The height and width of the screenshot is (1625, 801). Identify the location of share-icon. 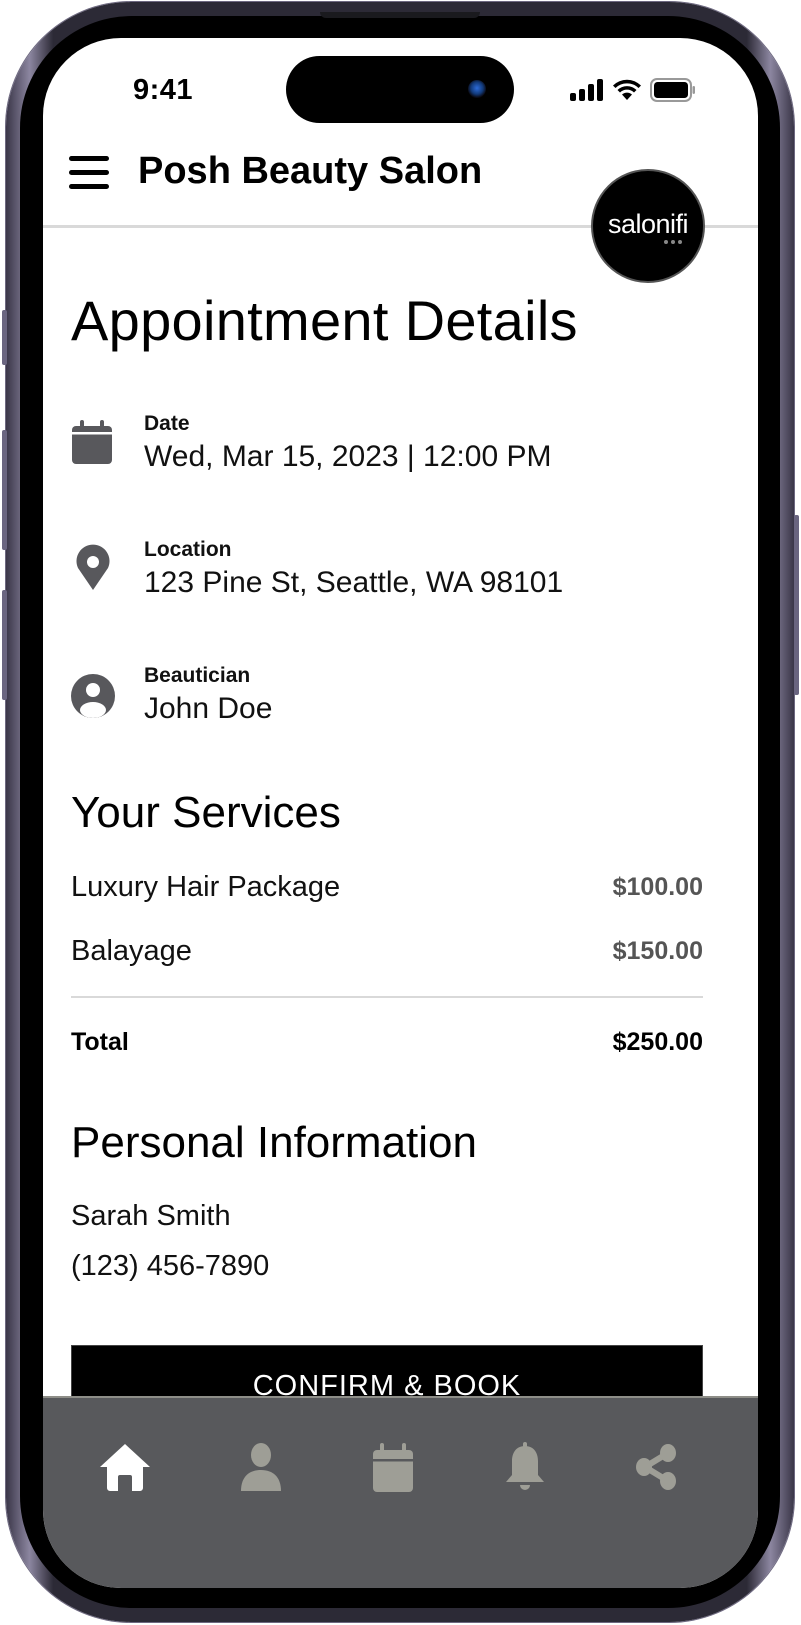
(656, 1467).